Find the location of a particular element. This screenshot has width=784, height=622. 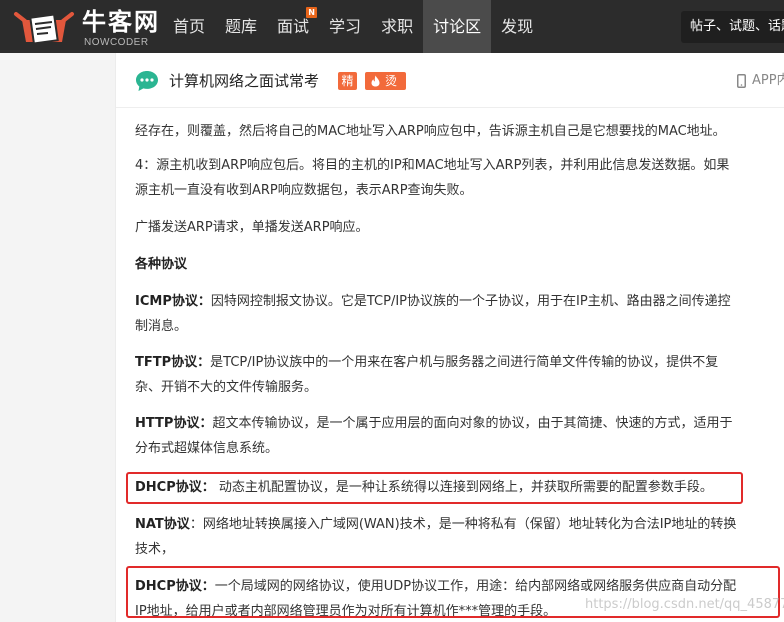

nav-item-interview: 面试 N is located at coordinates (293, 26).